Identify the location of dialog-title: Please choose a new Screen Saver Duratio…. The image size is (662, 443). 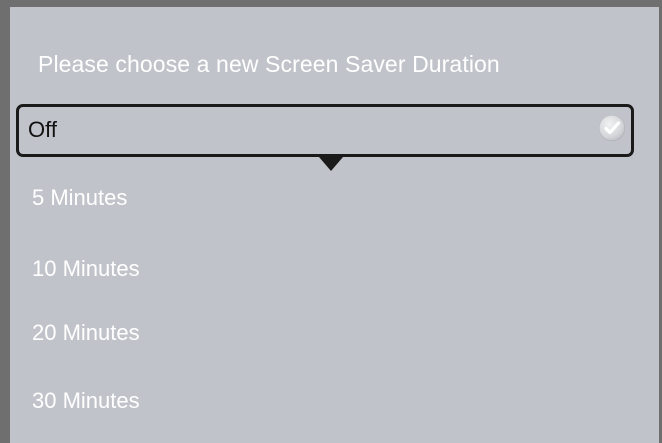
(269, 64).